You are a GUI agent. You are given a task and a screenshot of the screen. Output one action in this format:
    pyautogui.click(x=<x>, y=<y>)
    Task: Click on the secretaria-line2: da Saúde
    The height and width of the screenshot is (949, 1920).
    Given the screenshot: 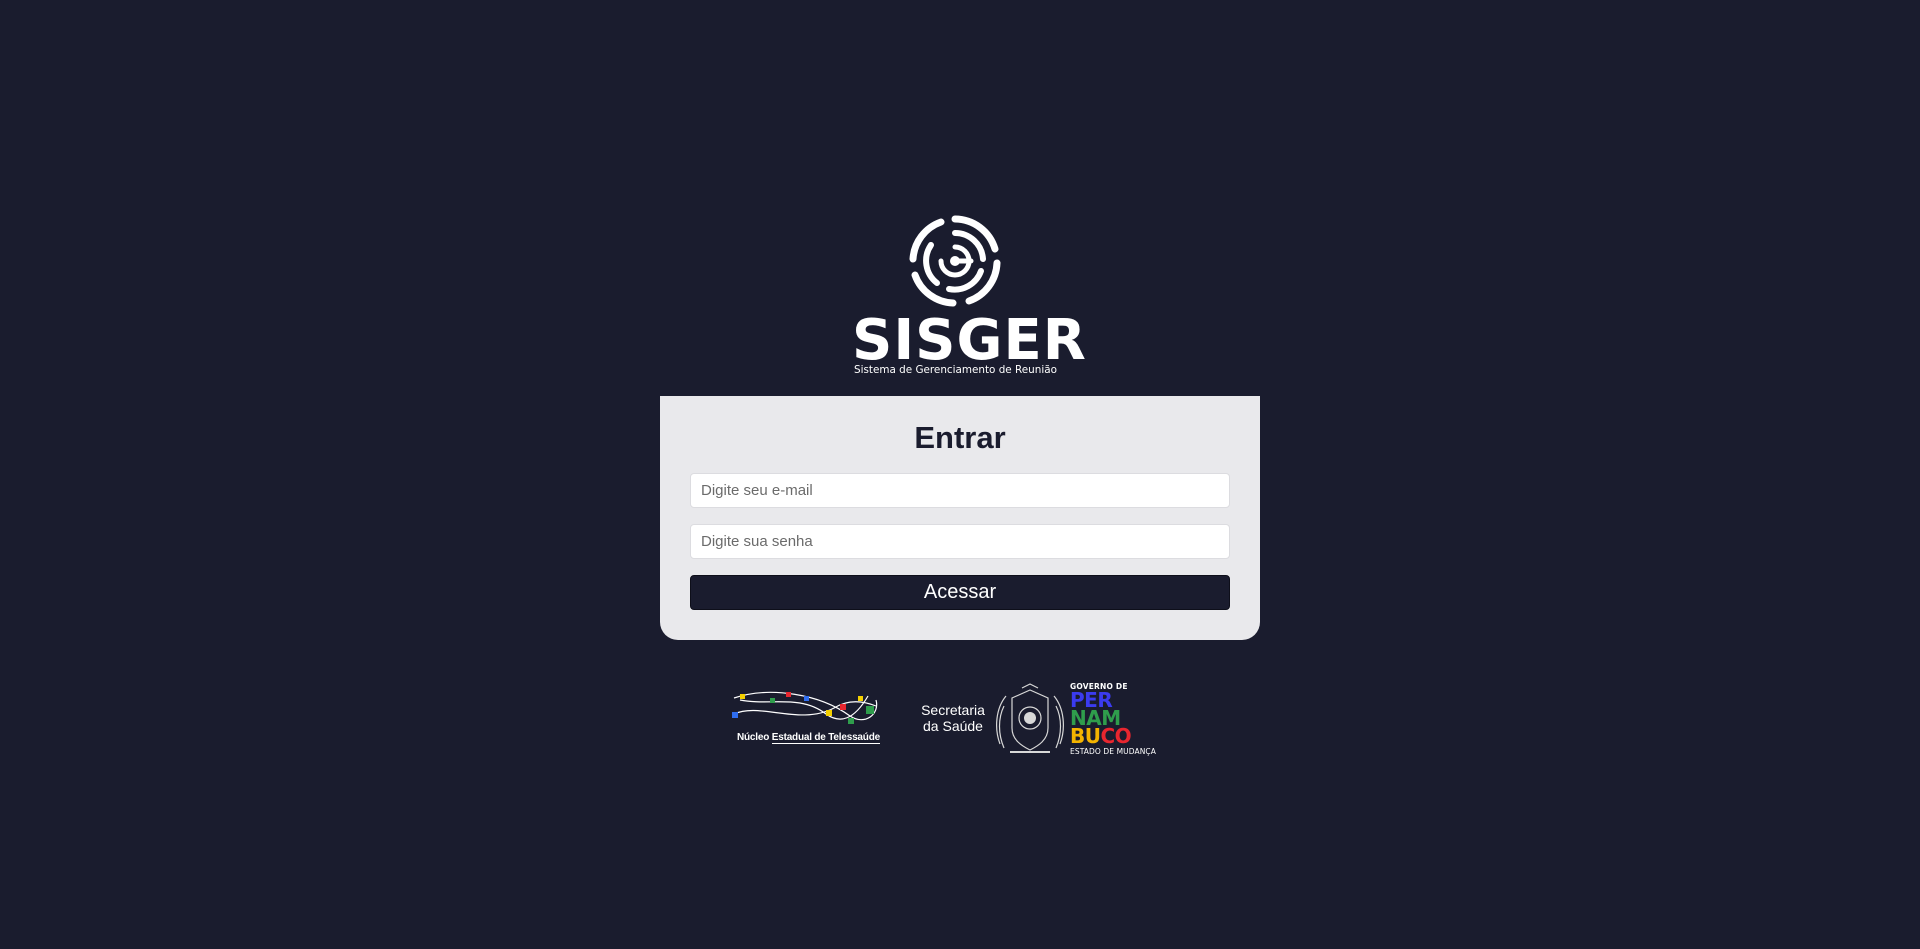 What is the action you would take?
    pyautogui.click(x=953, y=726)
    